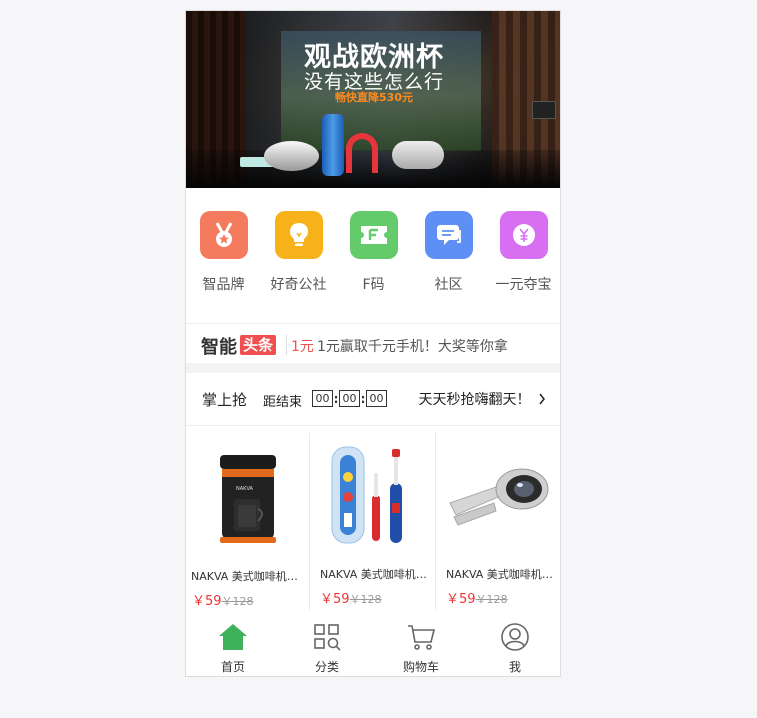 This screenshot has height=718, width=757. Describe the element at coordinates (219, 347) in the screenshot. I see `headline-brand: 智能` at that location.